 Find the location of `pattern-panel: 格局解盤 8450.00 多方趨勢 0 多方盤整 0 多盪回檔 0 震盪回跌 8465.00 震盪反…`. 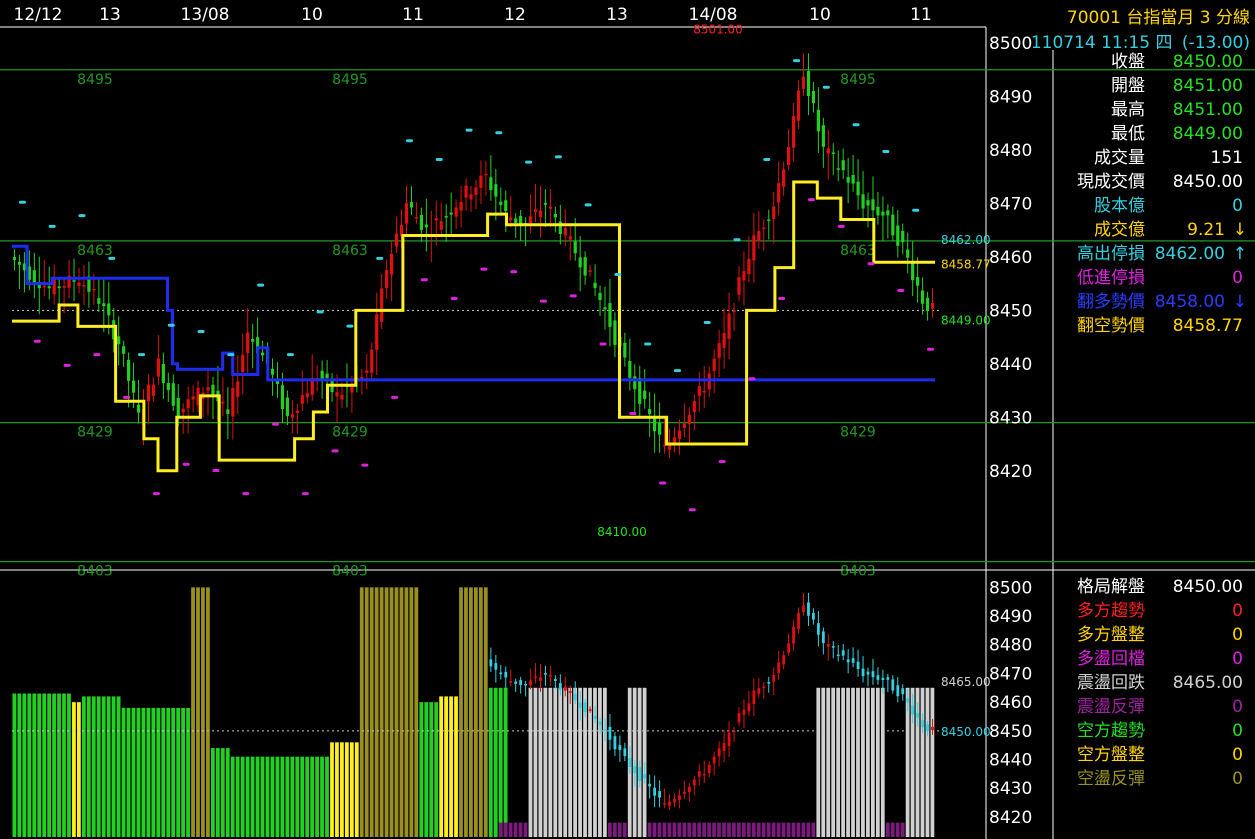

pattern-panel: 格局解盤 8450.00 多方趨勢 0 多方盤整 0 多盪回檔 0 震盪回跌 8465.00 震盪反… is located at coordinates (1156, 683).